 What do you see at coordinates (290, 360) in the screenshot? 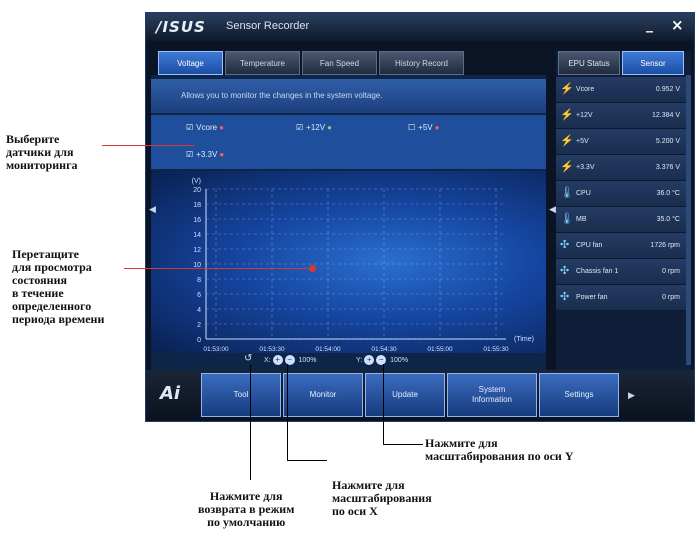
I see `x-zoom-control: X: + − 100%` at bounding box center [290, 360].